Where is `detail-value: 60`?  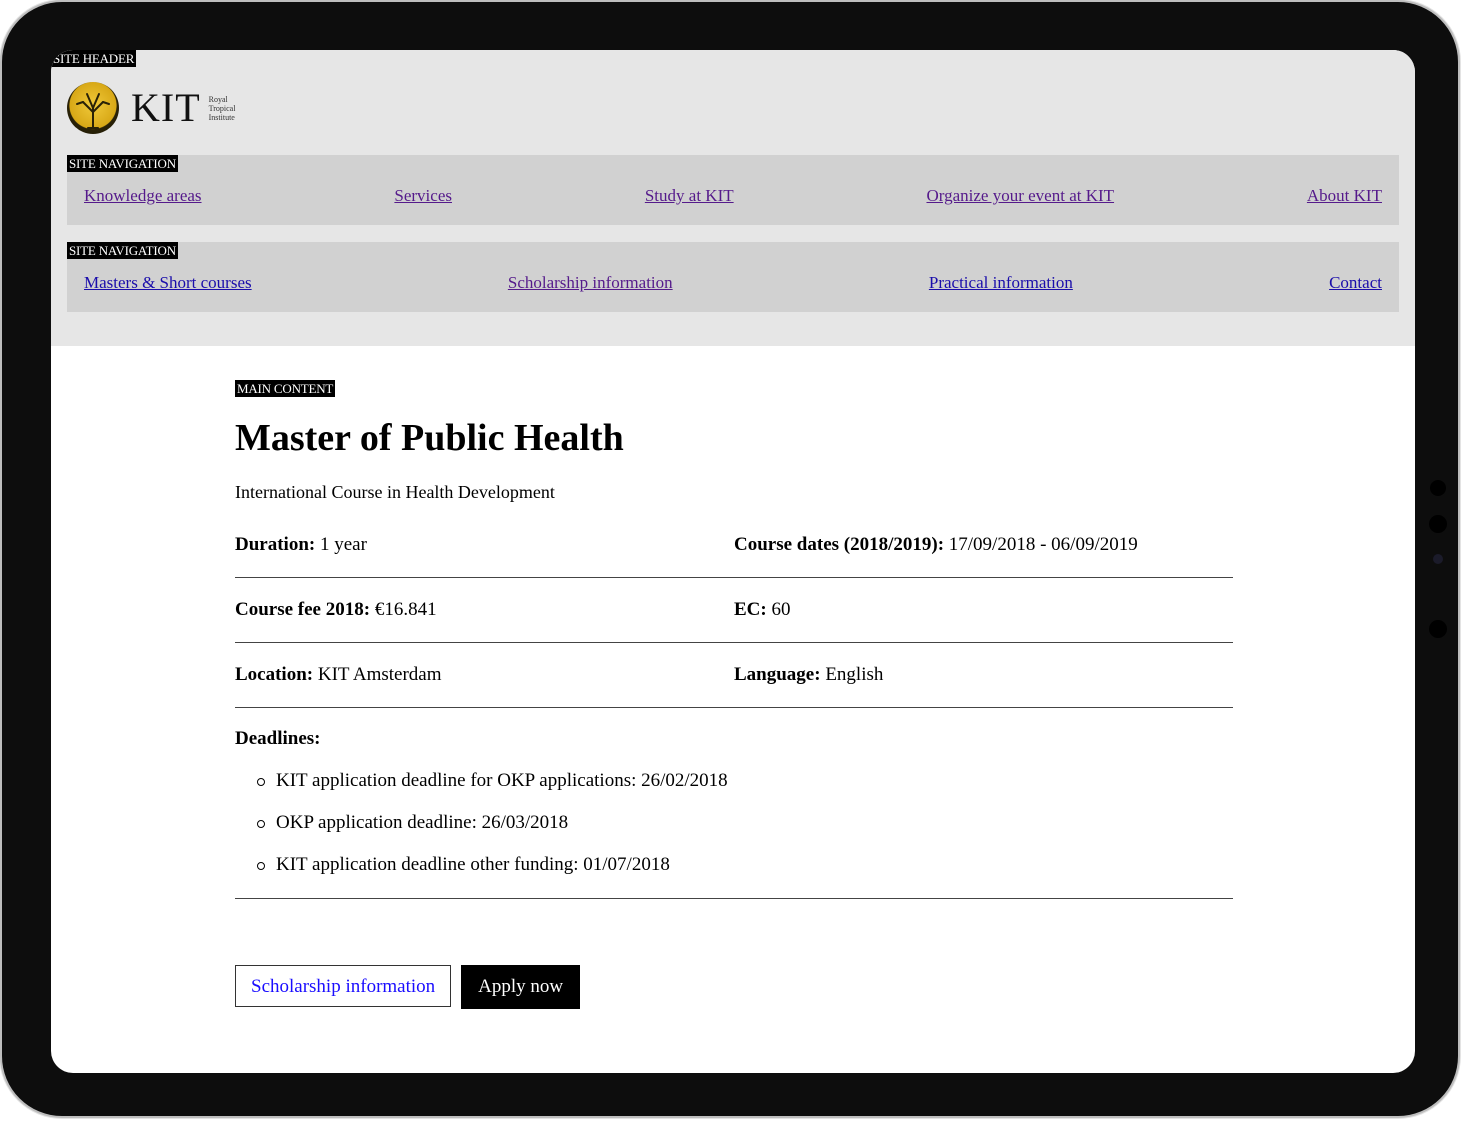
detail-value: 60 is located at coordinates (781, 609).